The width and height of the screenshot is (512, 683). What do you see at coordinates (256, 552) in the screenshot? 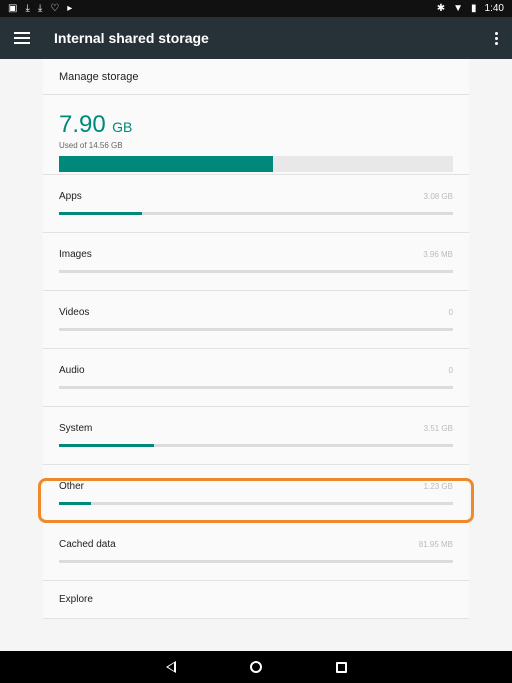
I see `storage-category-cached-data: Cached data 81.95 MB` at bounding box center [256, 552].